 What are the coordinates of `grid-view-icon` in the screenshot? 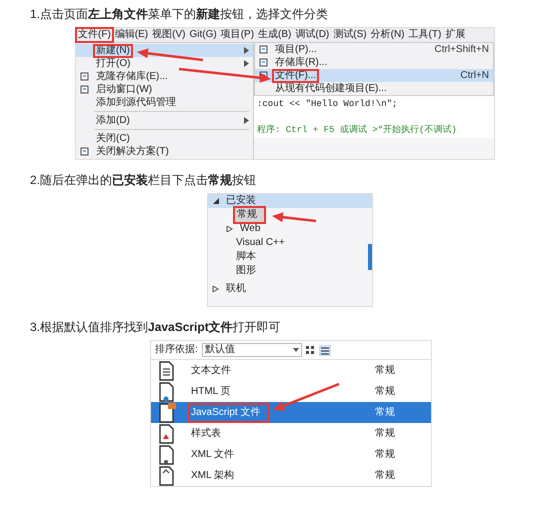 It's located at (310, 350).